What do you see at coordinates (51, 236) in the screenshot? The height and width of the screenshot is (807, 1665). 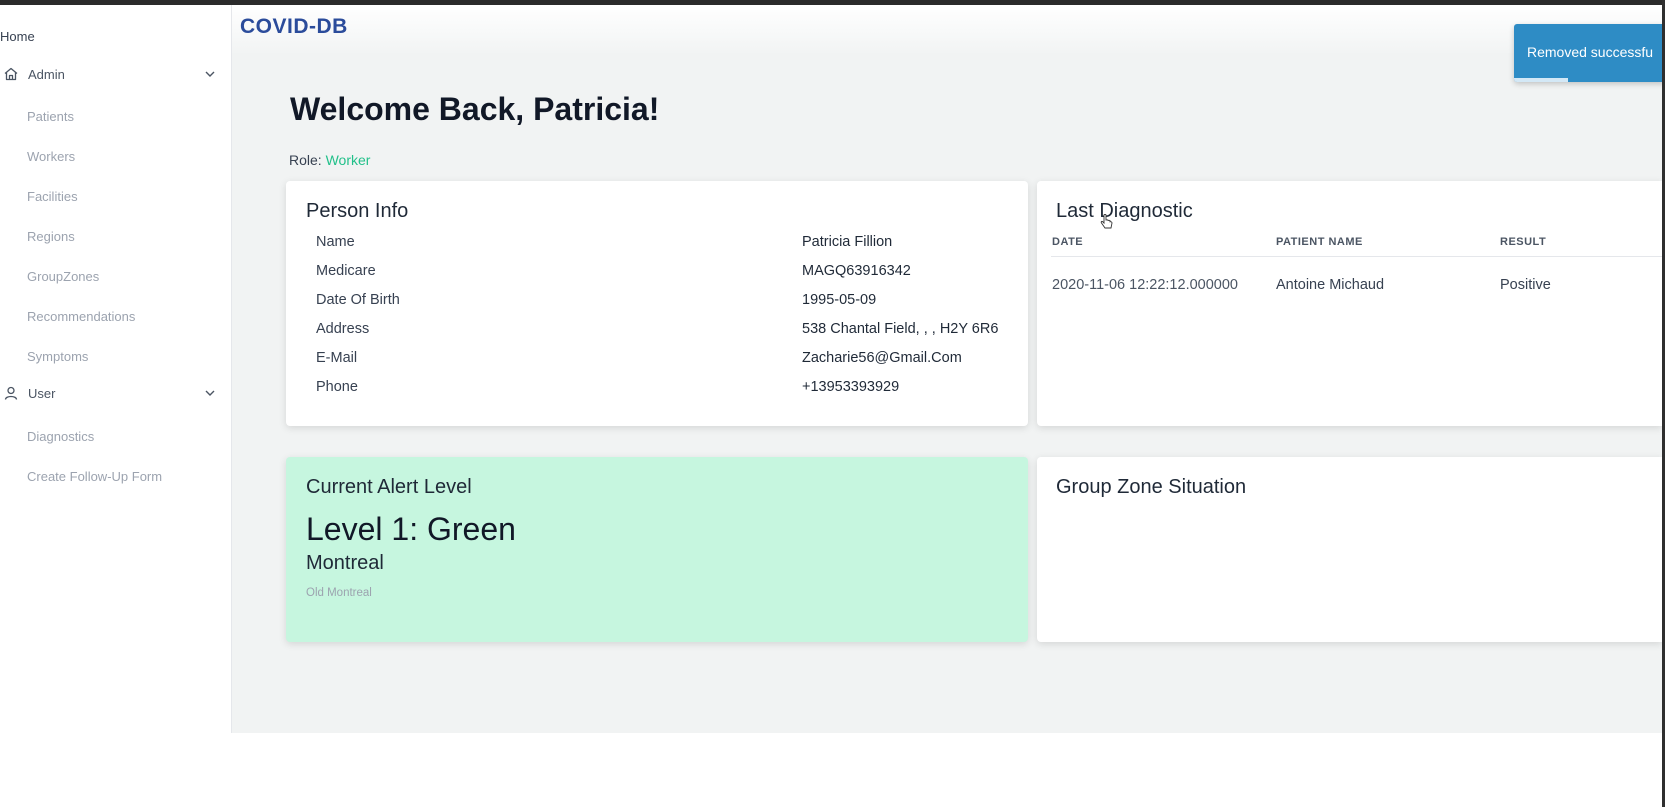 I see `sidebar-item-regions: Regions` at bounding box center [51, 236].